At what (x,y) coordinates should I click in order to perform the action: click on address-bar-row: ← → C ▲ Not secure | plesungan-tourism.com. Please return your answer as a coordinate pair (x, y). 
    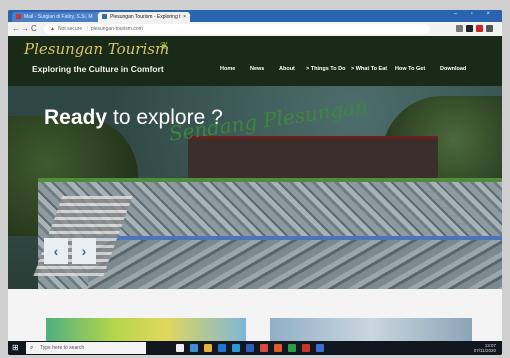
    Looking at the image, I should click on (255, 29).